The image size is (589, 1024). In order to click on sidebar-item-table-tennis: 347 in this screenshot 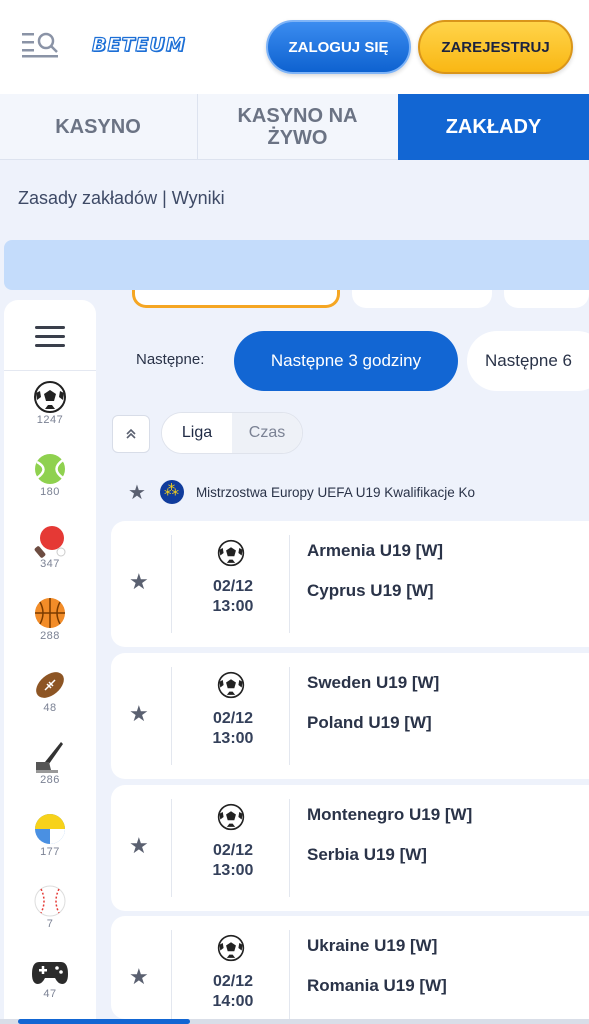, I will do `click(50, 547)`.